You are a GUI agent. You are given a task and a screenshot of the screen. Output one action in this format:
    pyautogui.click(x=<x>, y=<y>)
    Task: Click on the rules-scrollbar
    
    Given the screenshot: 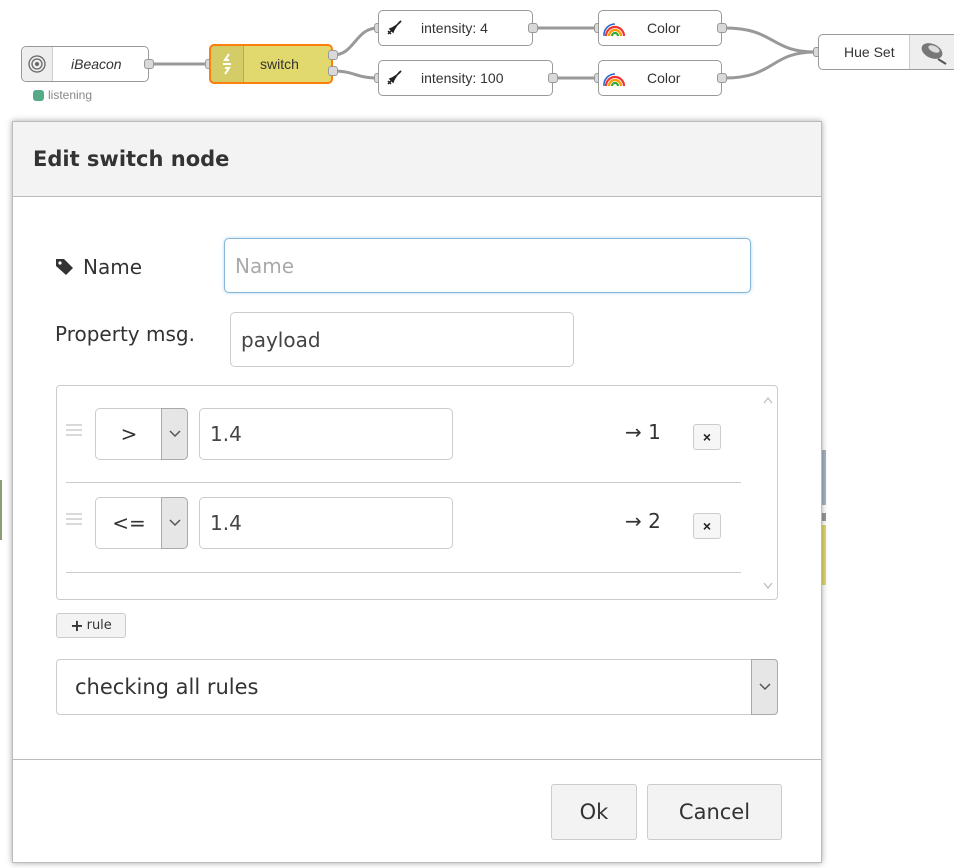 What is the action you would take?
    pyautogui.click(x=768, y=492)
    